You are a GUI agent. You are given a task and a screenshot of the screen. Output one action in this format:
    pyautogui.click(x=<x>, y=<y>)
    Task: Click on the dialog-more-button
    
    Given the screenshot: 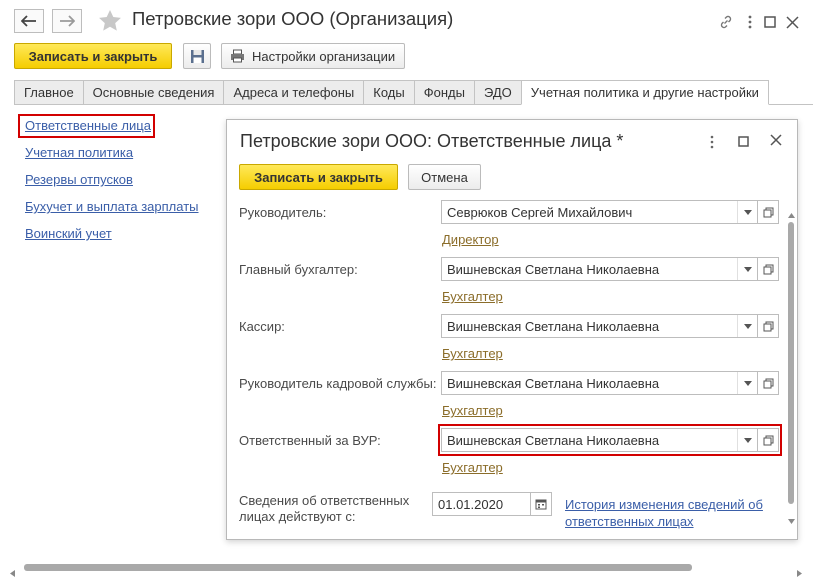 What is the action you would take?
    pyautogui.click(x=712, y=142)
    